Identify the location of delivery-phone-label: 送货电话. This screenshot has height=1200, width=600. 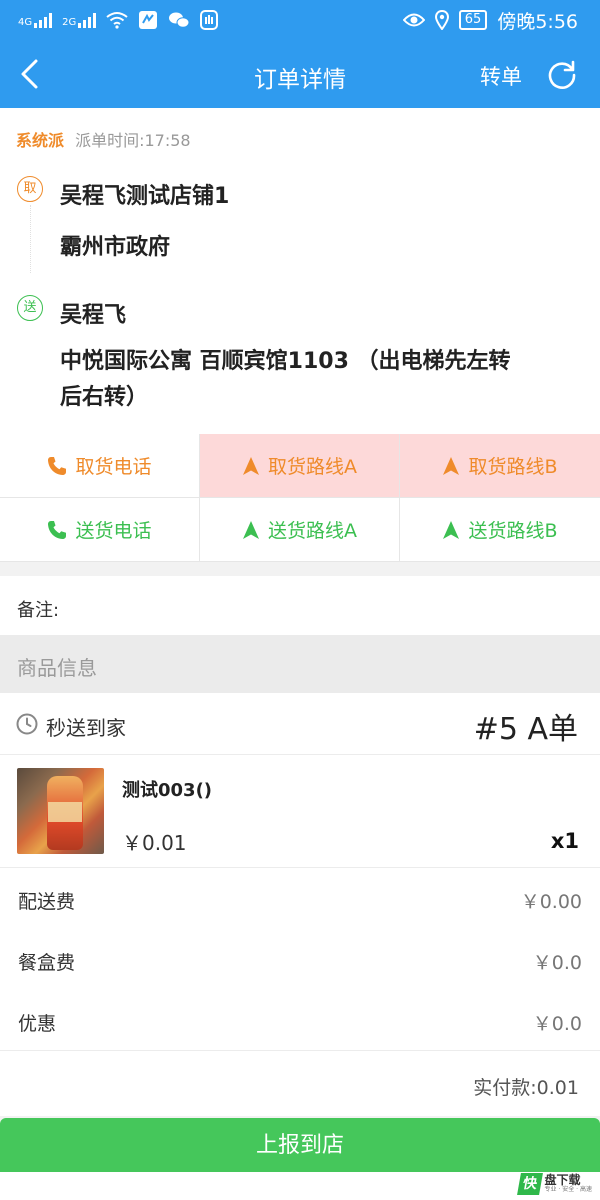
(113, 531).